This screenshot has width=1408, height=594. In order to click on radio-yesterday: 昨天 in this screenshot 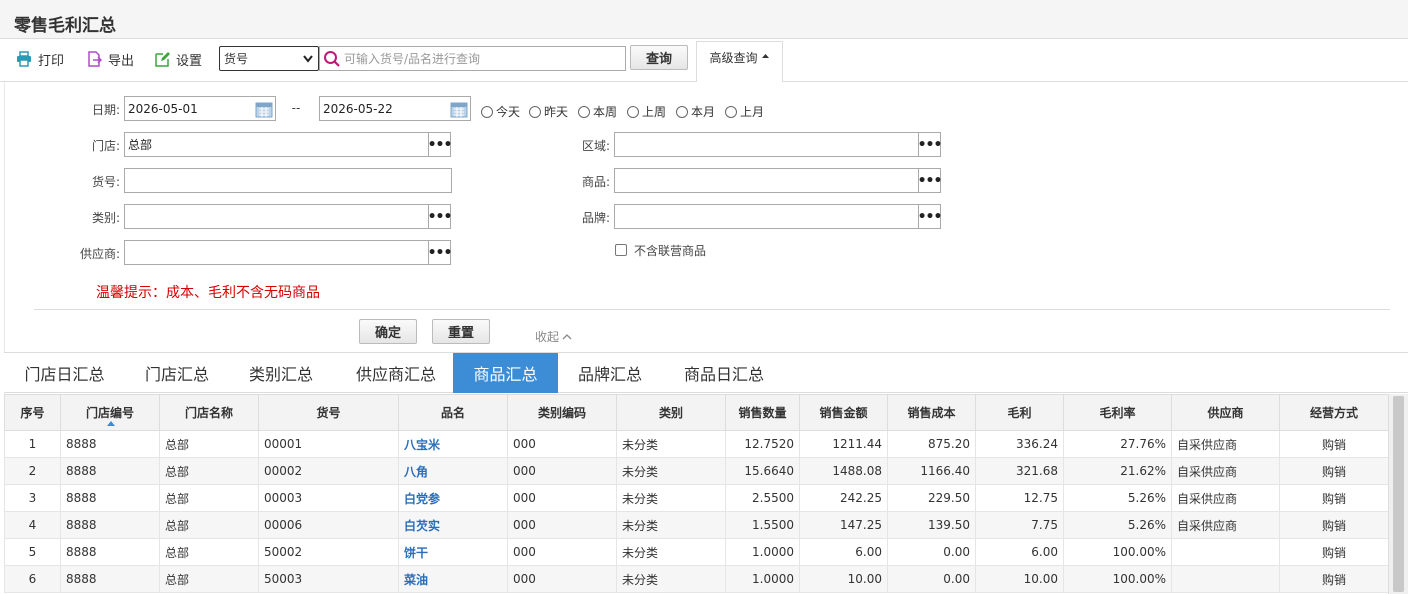, I will do `click(548, 111)`.